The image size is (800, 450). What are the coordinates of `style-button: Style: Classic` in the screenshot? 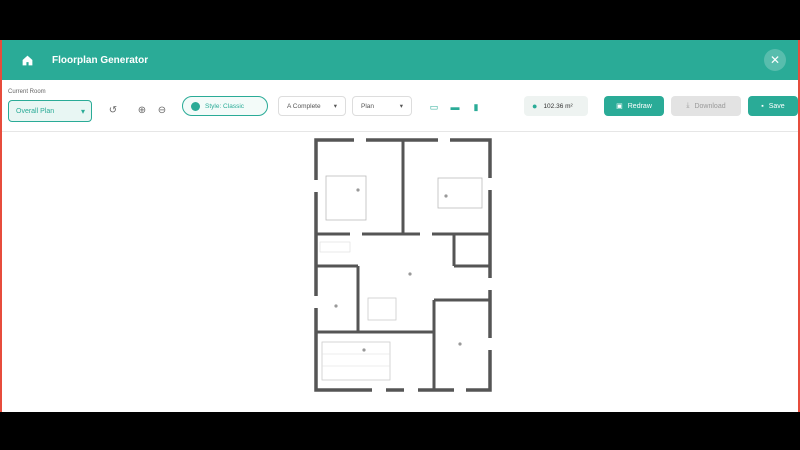 It's located at (225, 106).